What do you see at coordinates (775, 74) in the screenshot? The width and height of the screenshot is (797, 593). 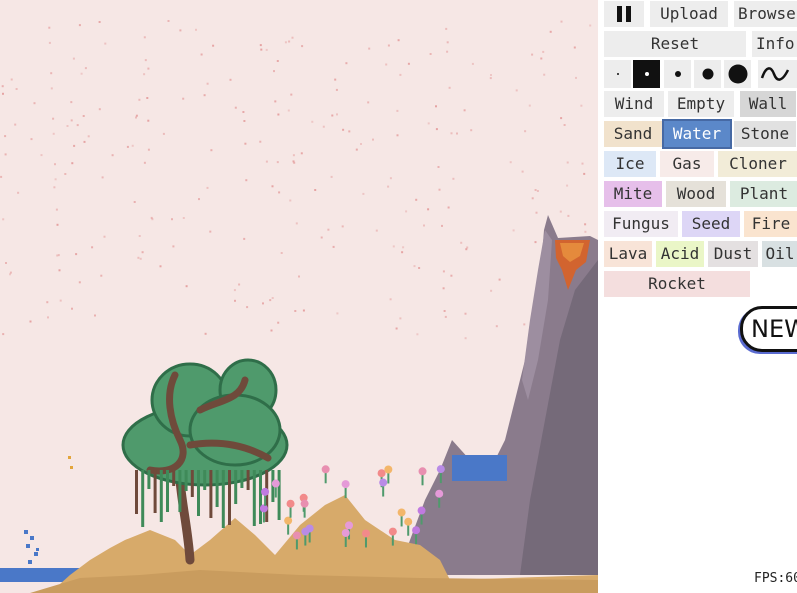 I see `wave-icon` at bounding box center [775, 74].